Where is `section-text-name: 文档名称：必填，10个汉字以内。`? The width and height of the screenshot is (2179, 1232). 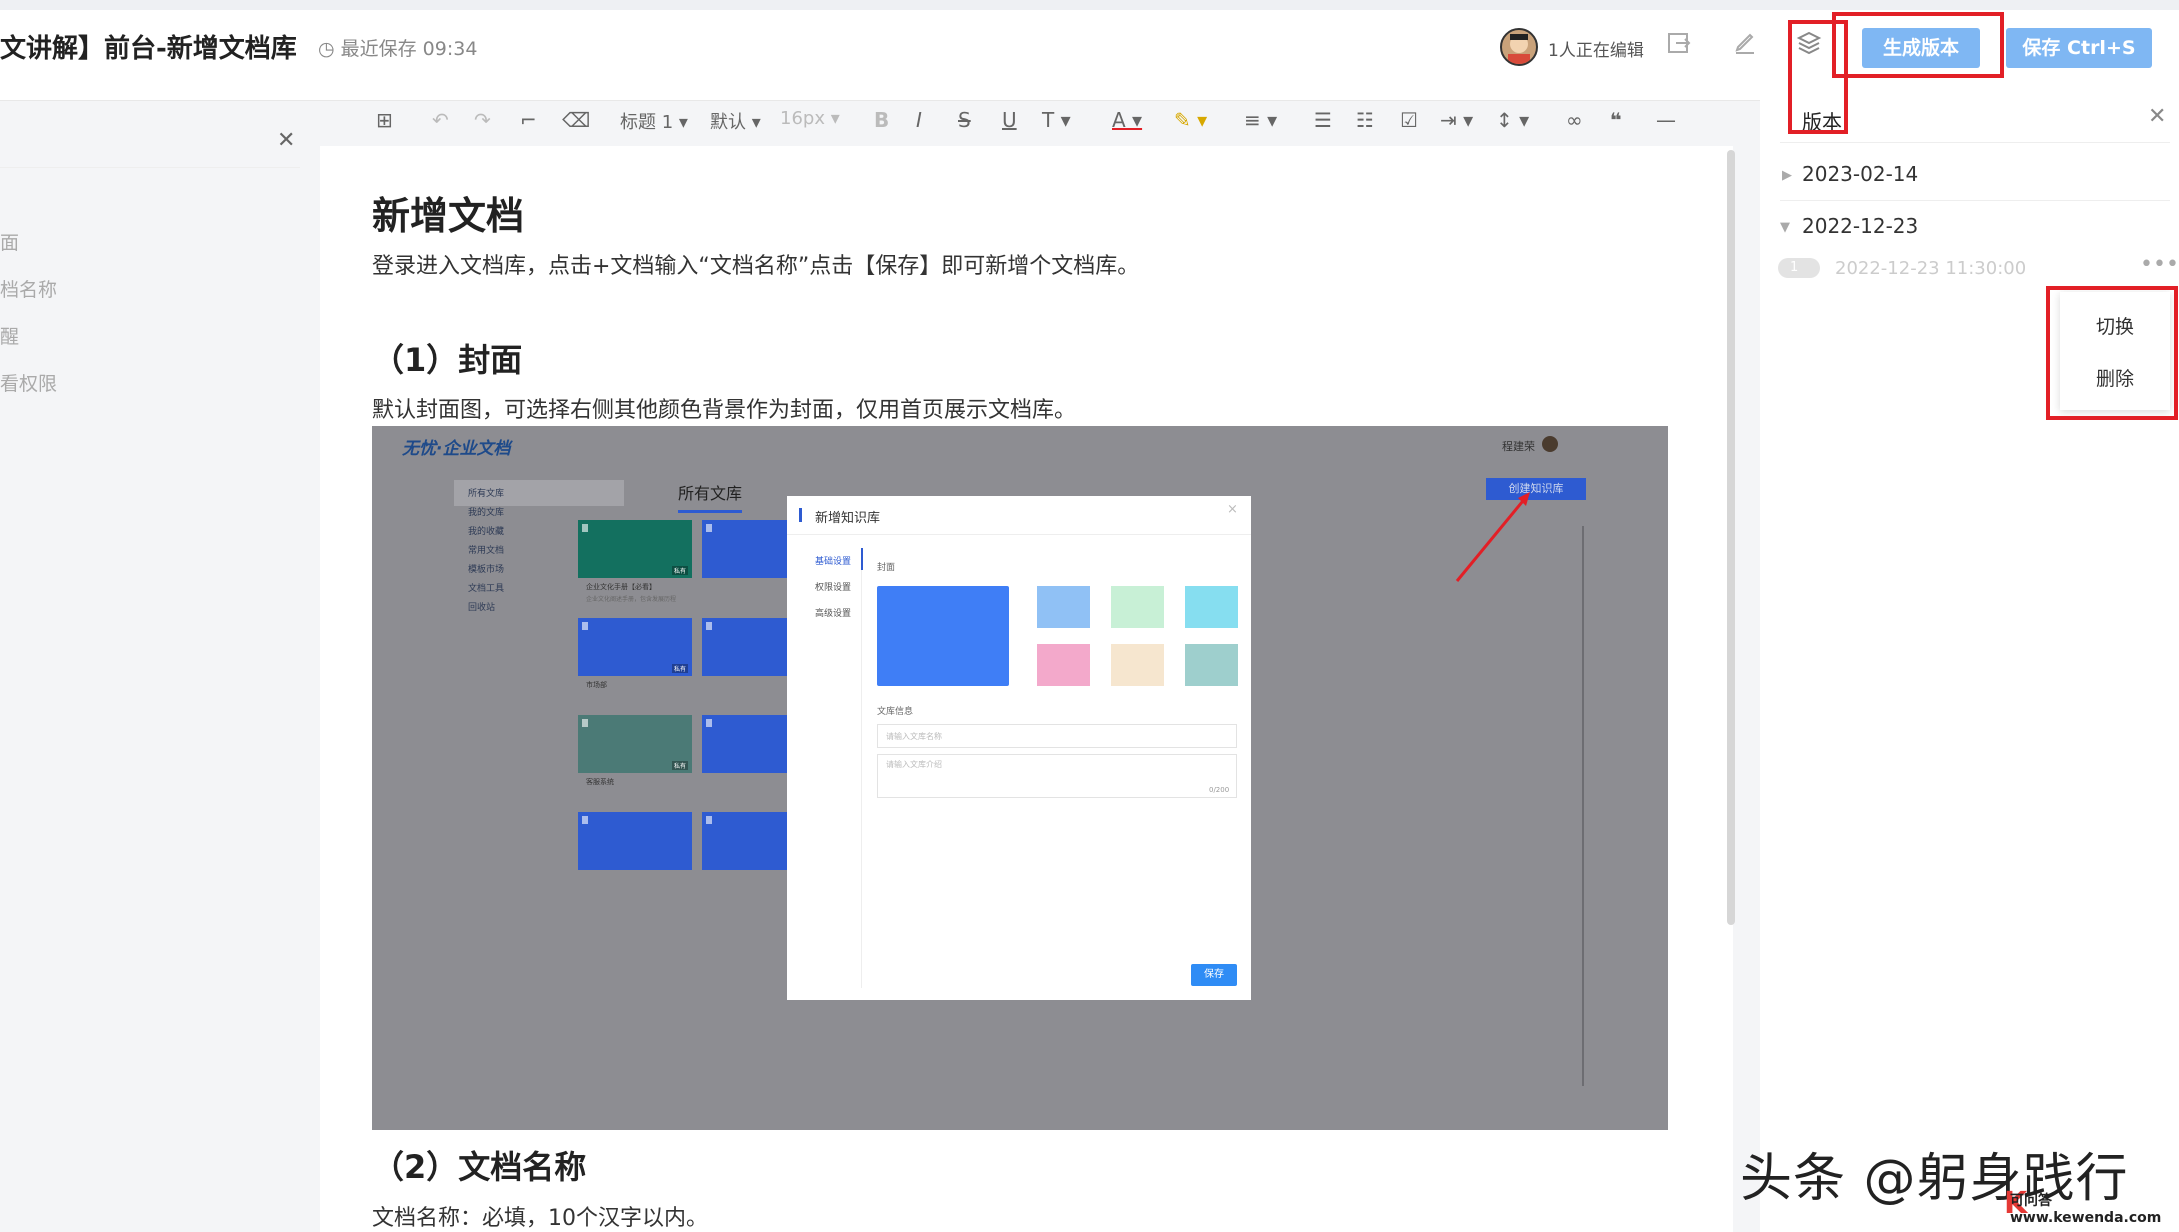 section-text-name: 文档名称：必填，10个汉字以内。 is located at coordinates (540, 1218).